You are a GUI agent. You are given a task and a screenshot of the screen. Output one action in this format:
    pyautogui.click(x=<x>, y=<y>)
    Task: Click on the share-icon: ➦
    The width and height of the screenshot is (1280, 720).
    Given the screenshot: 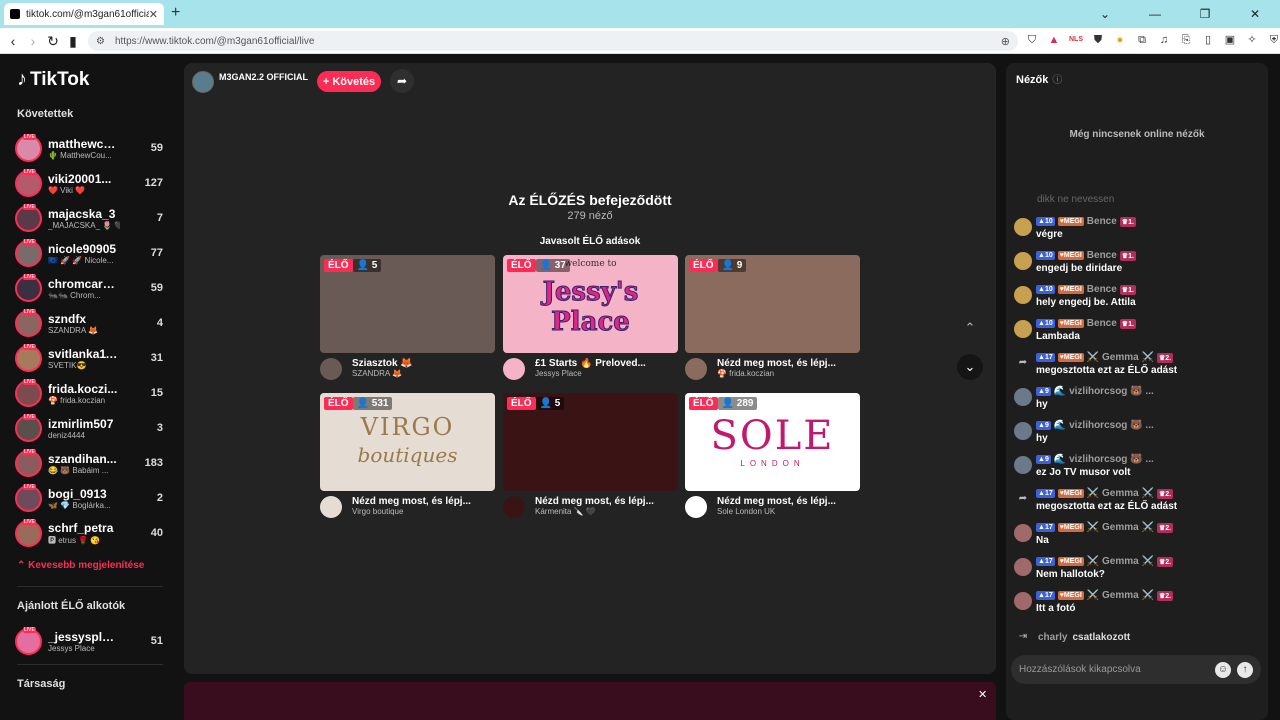 What is the action you would take?
    pyautogui.click(x=402, y=81)
    